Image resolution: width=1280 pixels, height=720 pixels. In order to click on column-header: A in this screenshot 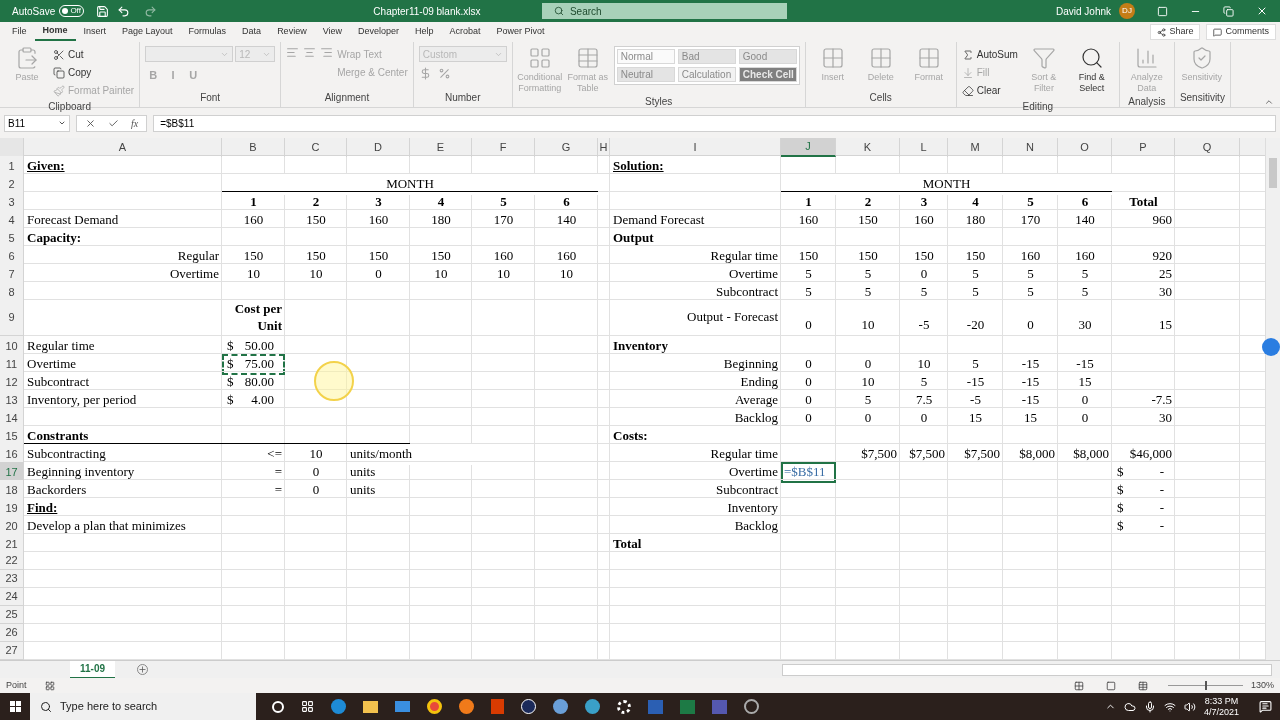, I will do `click(123, 147)`.